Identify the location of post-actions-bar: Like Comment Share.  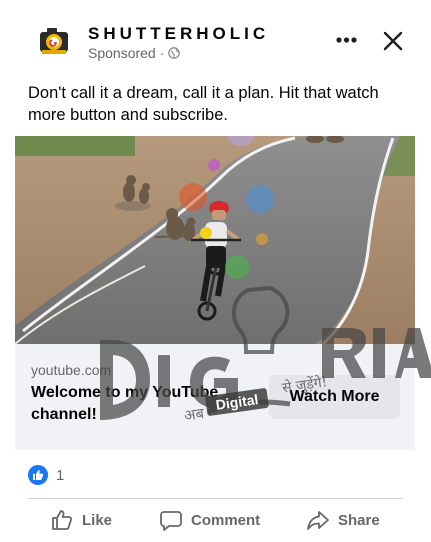
(215, 520).